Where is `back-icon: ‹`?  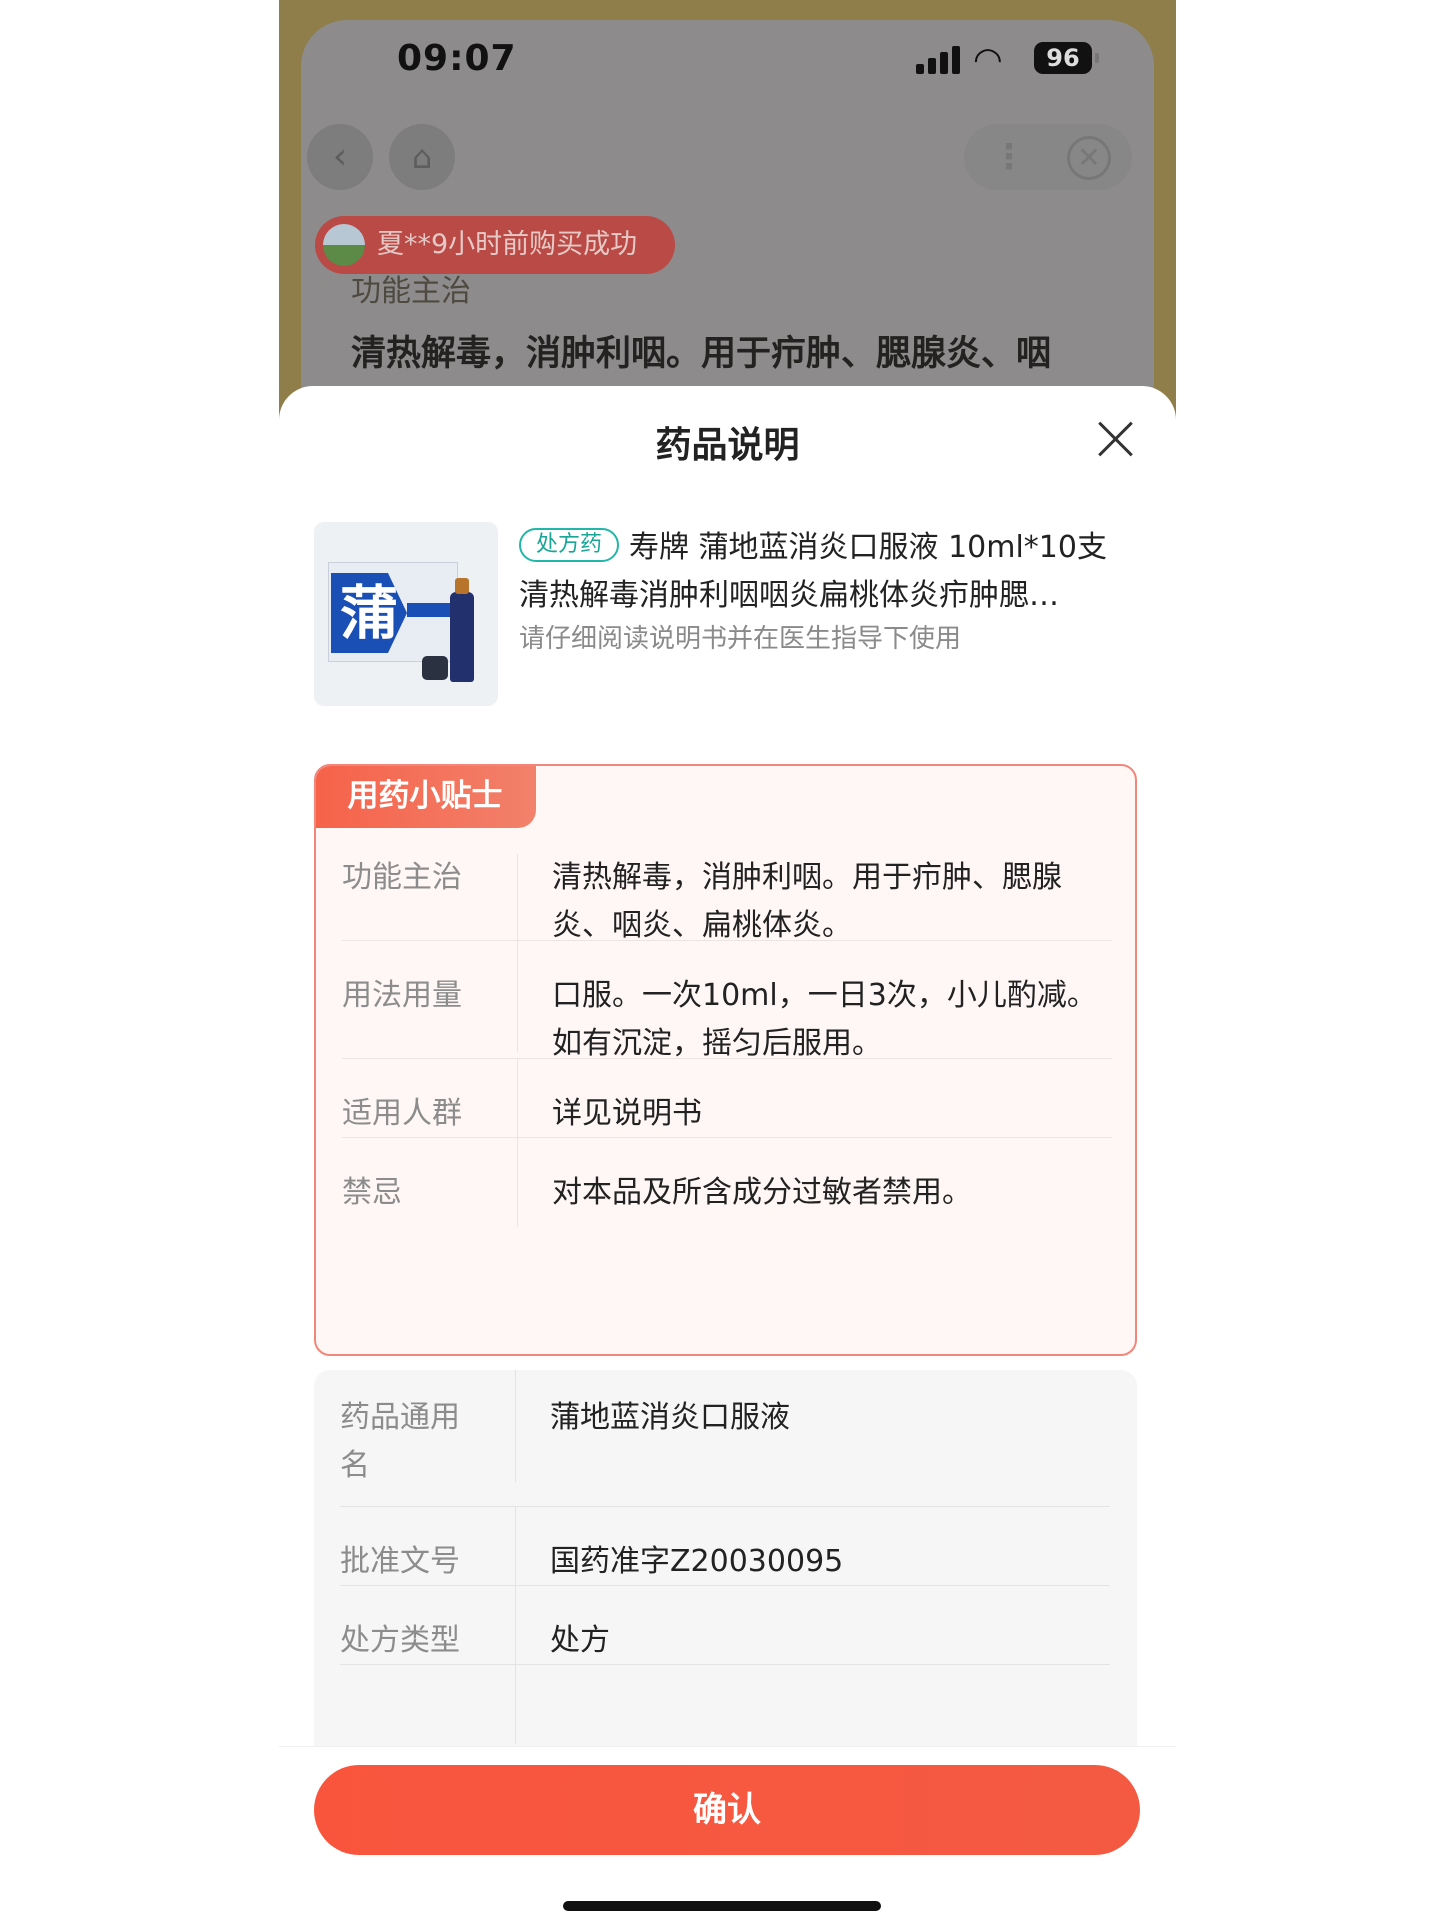 back-icon: ‹ is located at coordinates (340, 157).